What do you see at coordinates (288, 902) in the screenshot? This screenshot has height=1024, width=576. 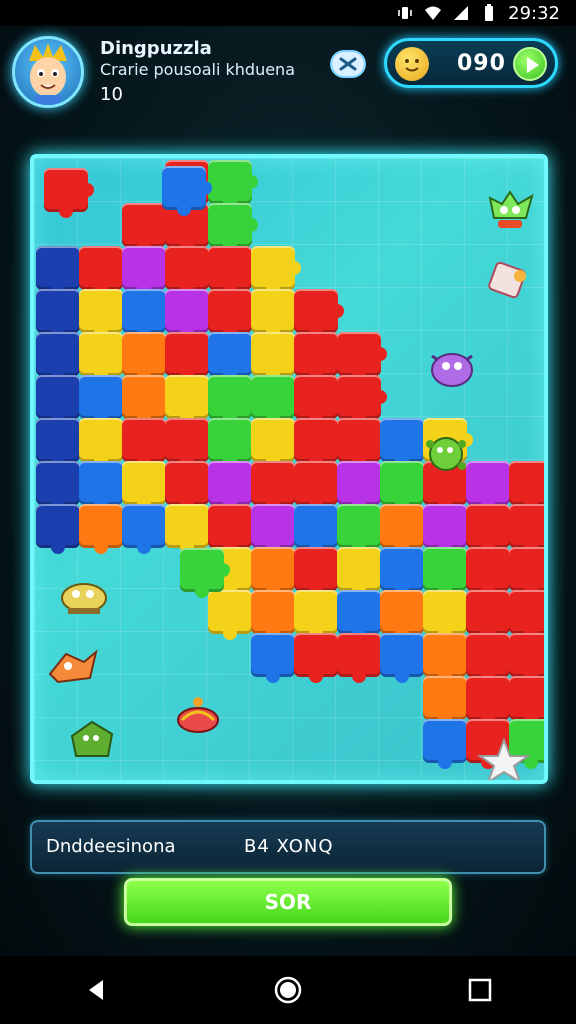 I see `action-button: SOR` at bounding box center [288, 902].